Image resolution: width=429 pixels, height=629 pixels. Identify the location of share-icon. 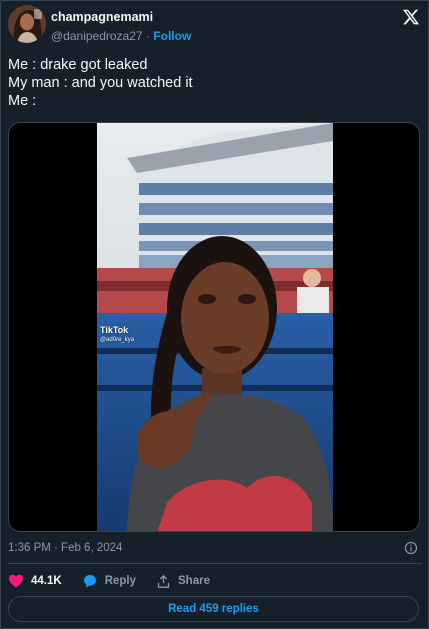
(163, 581).